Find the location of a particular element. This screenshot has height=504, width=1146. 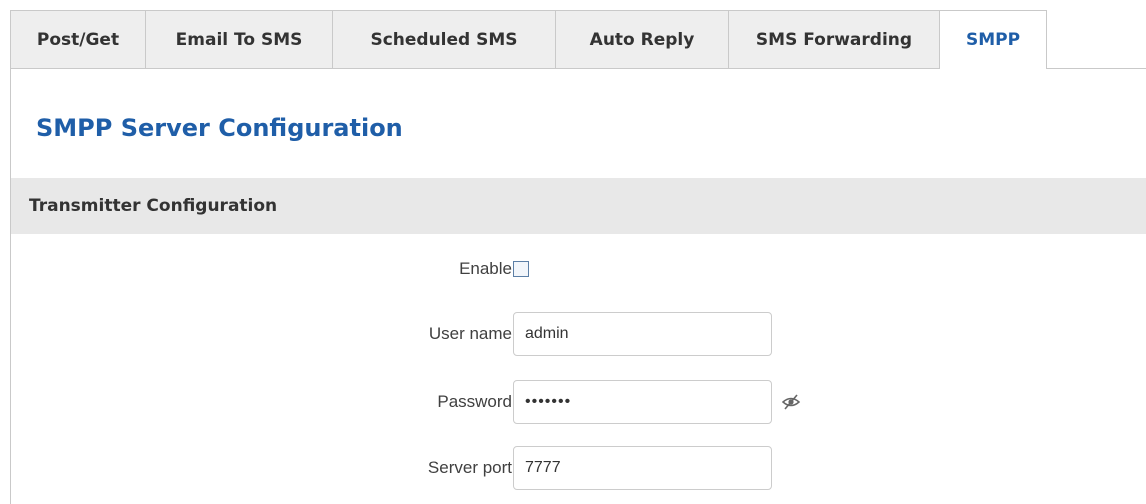

server-port-label: Server port is located at coordinates (469, 467).